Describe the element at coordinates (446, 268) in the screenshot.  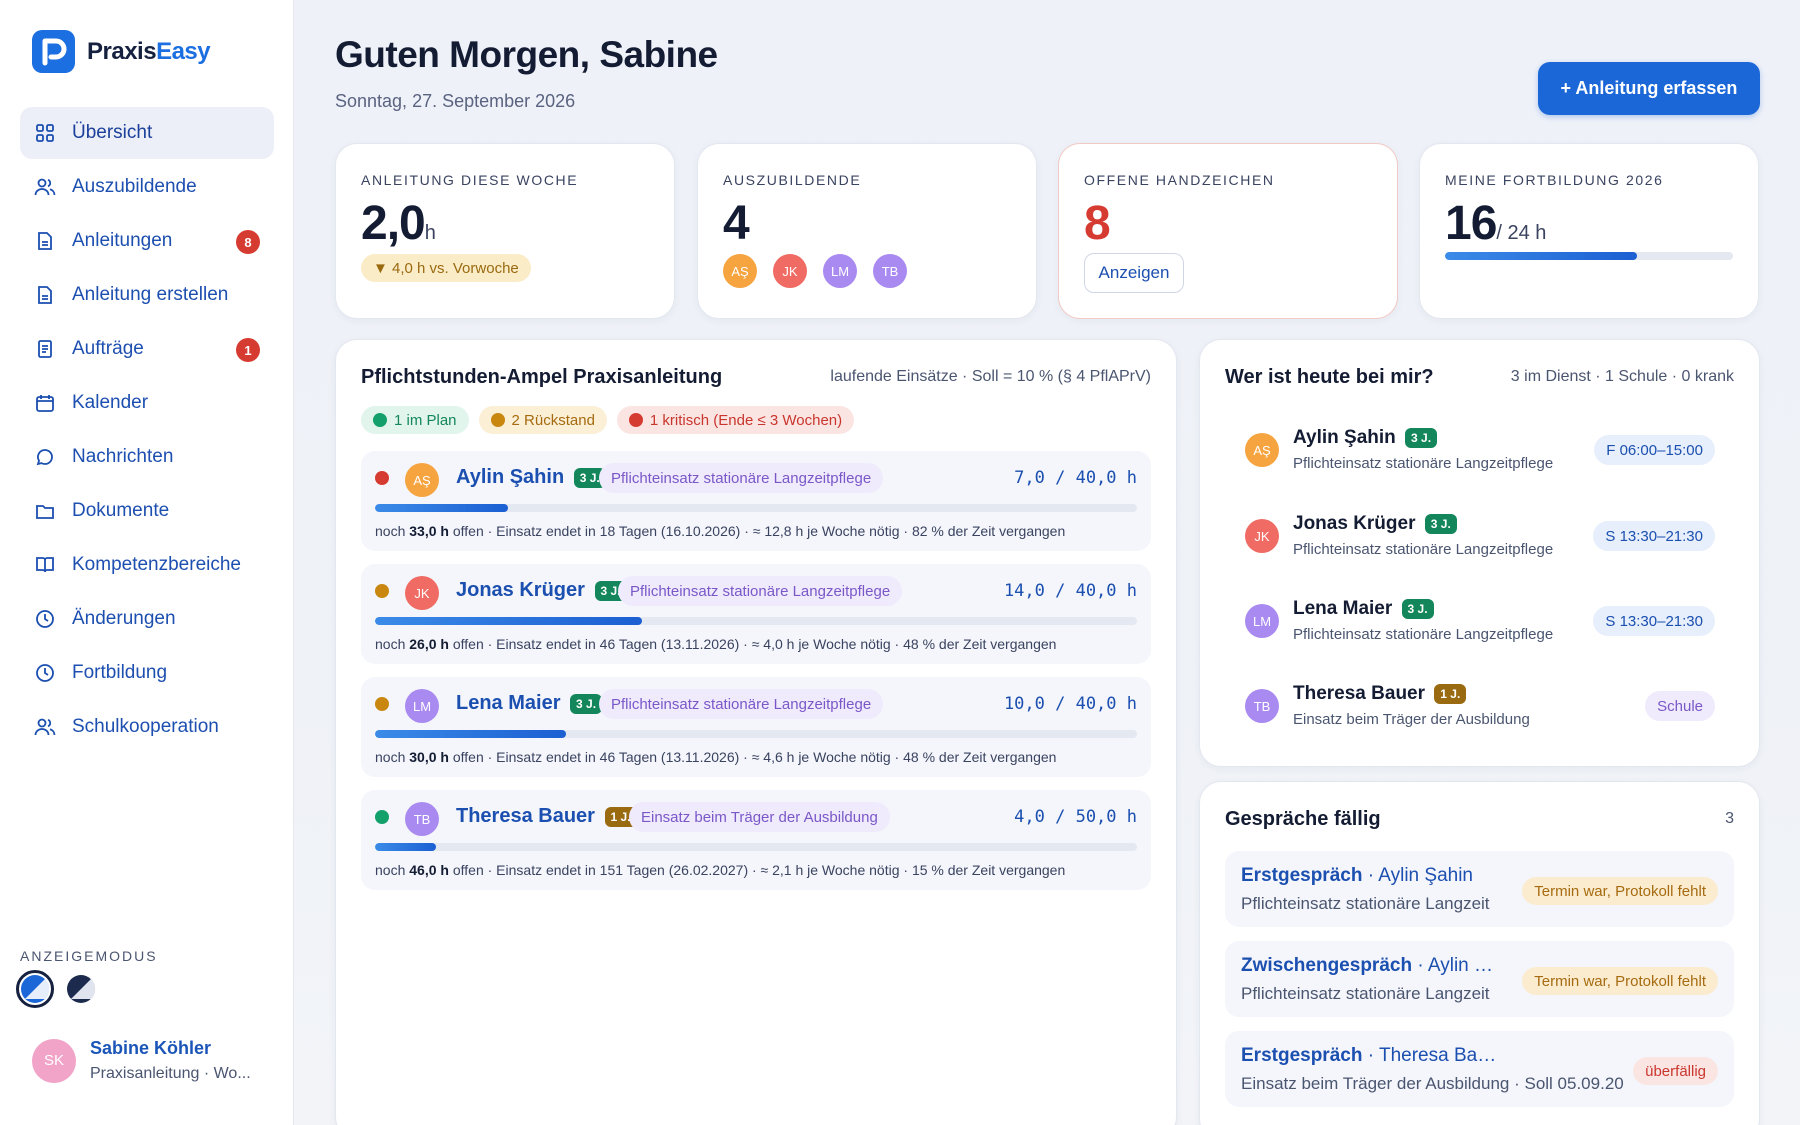
I see `kpi-change-badge: ▼ 4,0 h vs. Vorwoche` at that location.